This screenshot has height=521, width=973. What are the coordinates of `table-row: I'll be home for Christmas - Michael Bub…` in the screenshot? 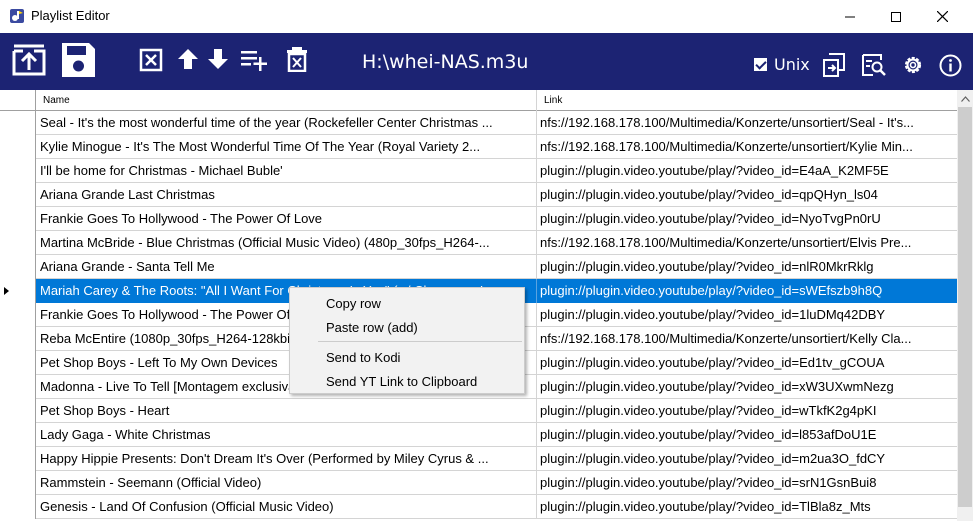 It's located at (478, 171).